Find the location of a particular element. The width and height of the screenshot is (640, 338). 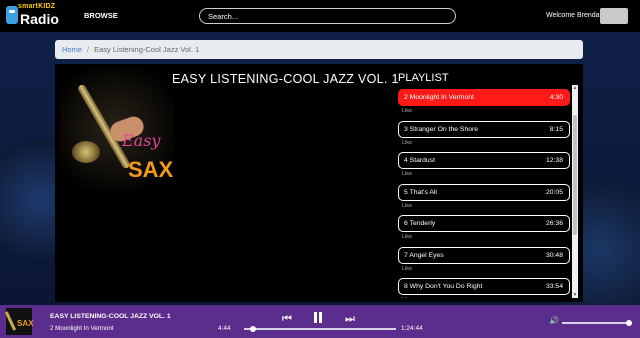

total-time: 1:24:44 is located at coordinates (412, 328).